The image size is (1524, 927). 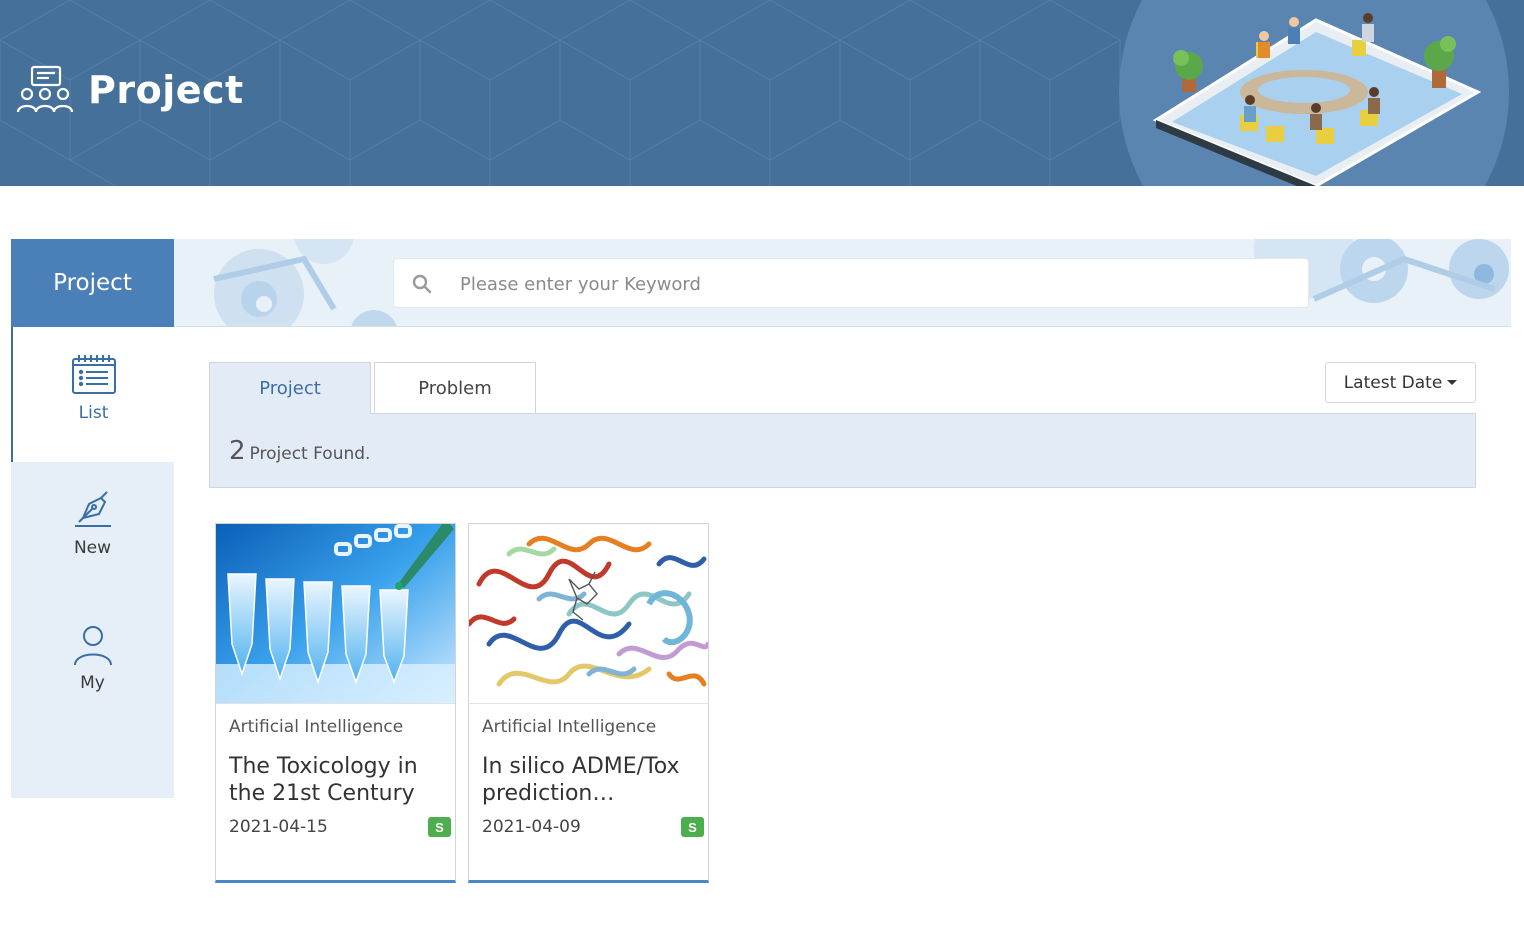 What do you see at coordinates (290, 388) in the screenshot?
I see `tab-project: Project` at bounding box center [290, 388].